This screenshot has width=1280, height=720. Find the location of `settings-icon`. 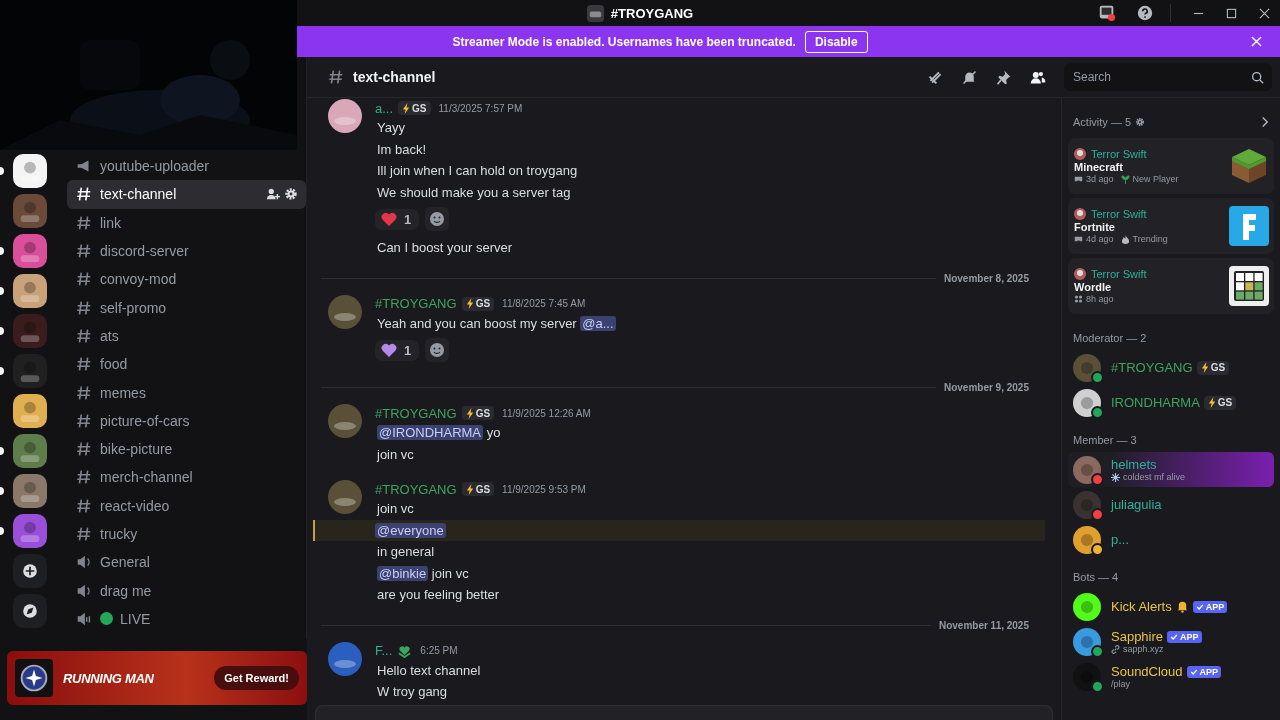

settings-icon is located at coordinates (1140, 122).